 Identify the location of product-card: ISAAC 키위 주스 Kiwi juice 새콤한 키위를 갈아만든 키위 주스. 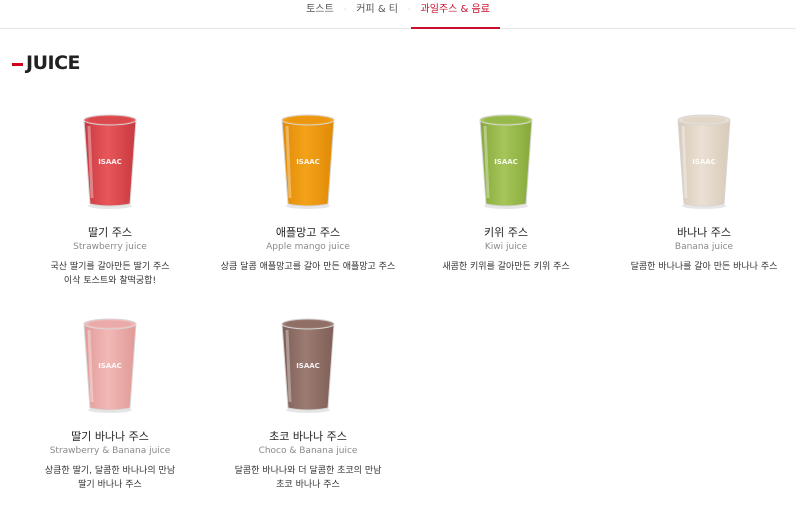
(506, 193).